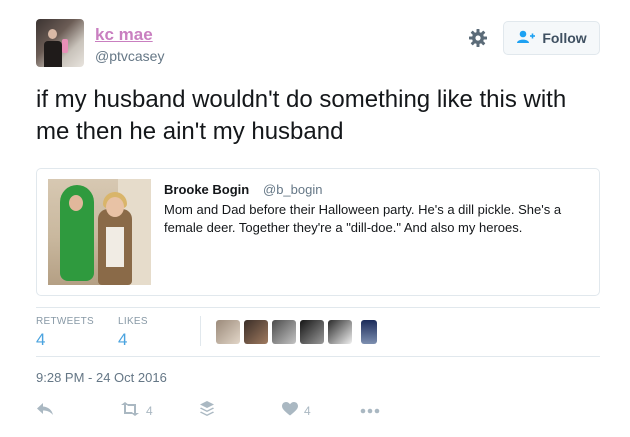 Image resolution: width=630 pixels, height=437 pixels. What do you see at coordinates (478, 38) in the screenshot?
I see `gear-icon` at bounding box center [478, 38].